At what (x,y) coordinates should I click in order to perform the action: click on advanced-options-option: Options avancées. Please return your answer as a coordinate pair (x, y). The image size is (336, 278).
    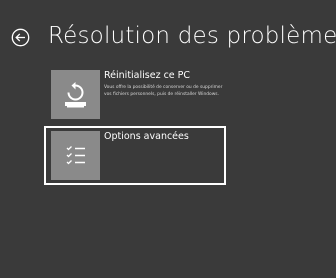
    Looking at the image, I should click on (135, 155).